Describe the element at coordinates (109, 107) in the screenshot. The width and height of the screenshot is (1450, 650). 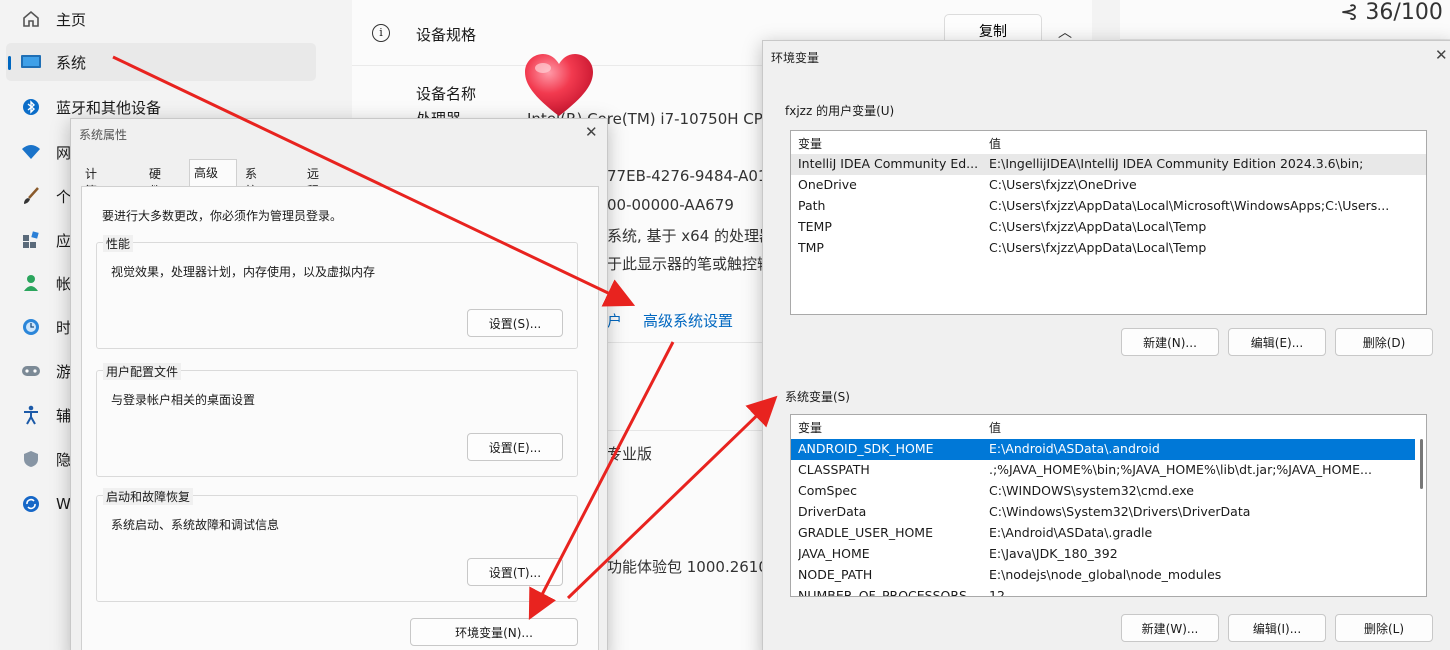
I see `sidebar-item-label: 蓝牙和其他设备` at that location.